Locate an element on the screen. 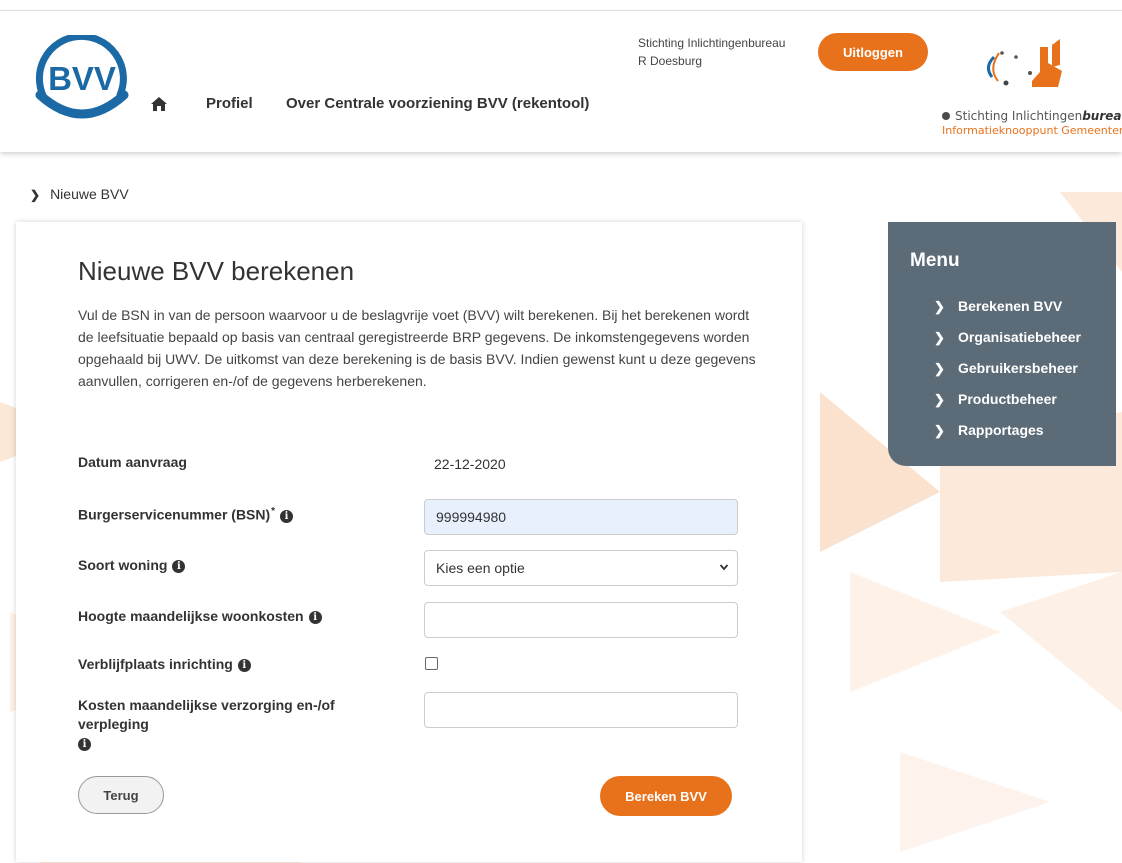 The image size is (1122, 863). menu-item-organisatiebeheer: ❯ Organisatiebeheer is located at coordinates (1007, 337).